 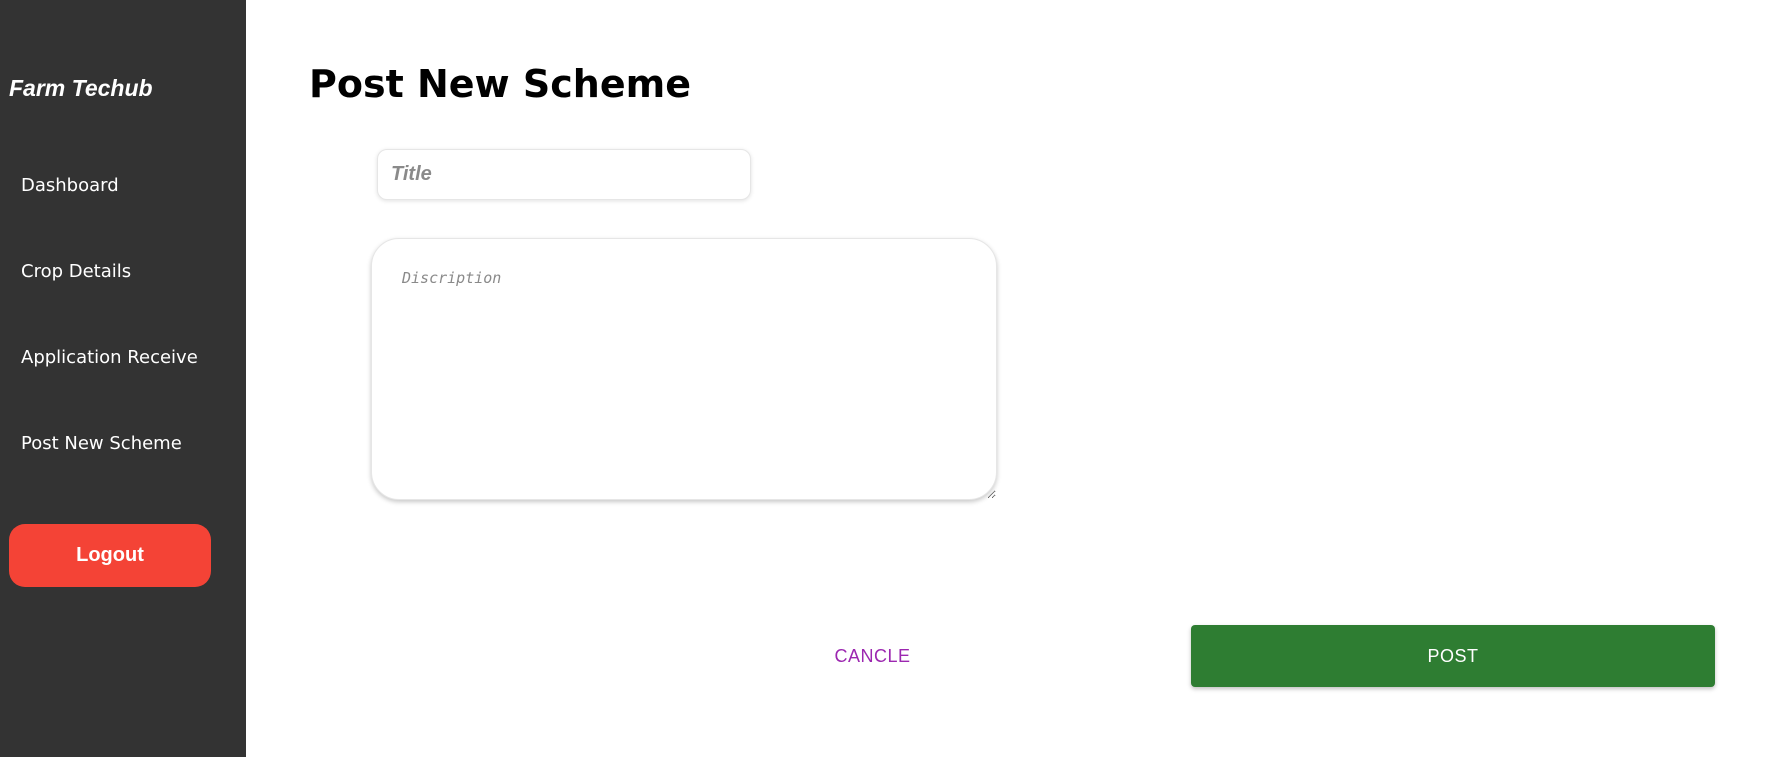 What do you see at coordinates (110, 555) in the screenshot?
I see `logout-button: Logout` at bounding box center [110, 555].